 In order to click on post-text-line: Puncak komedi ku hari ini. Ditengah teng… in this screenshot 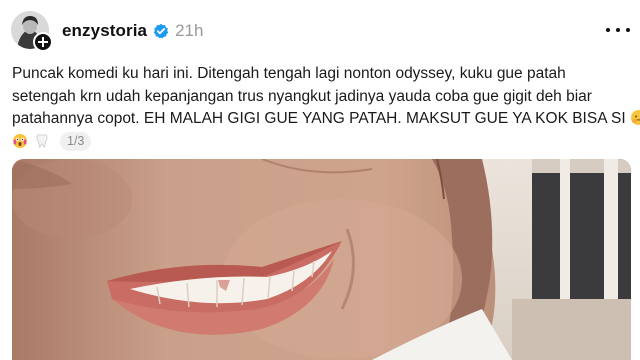, I will do `click(289, 73)`.